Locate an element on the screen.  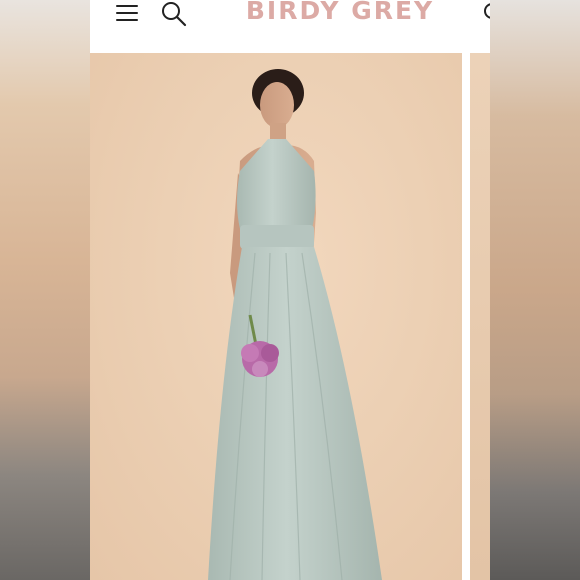
site-header: BIRDY GREY is located at coordinates (290, 26).